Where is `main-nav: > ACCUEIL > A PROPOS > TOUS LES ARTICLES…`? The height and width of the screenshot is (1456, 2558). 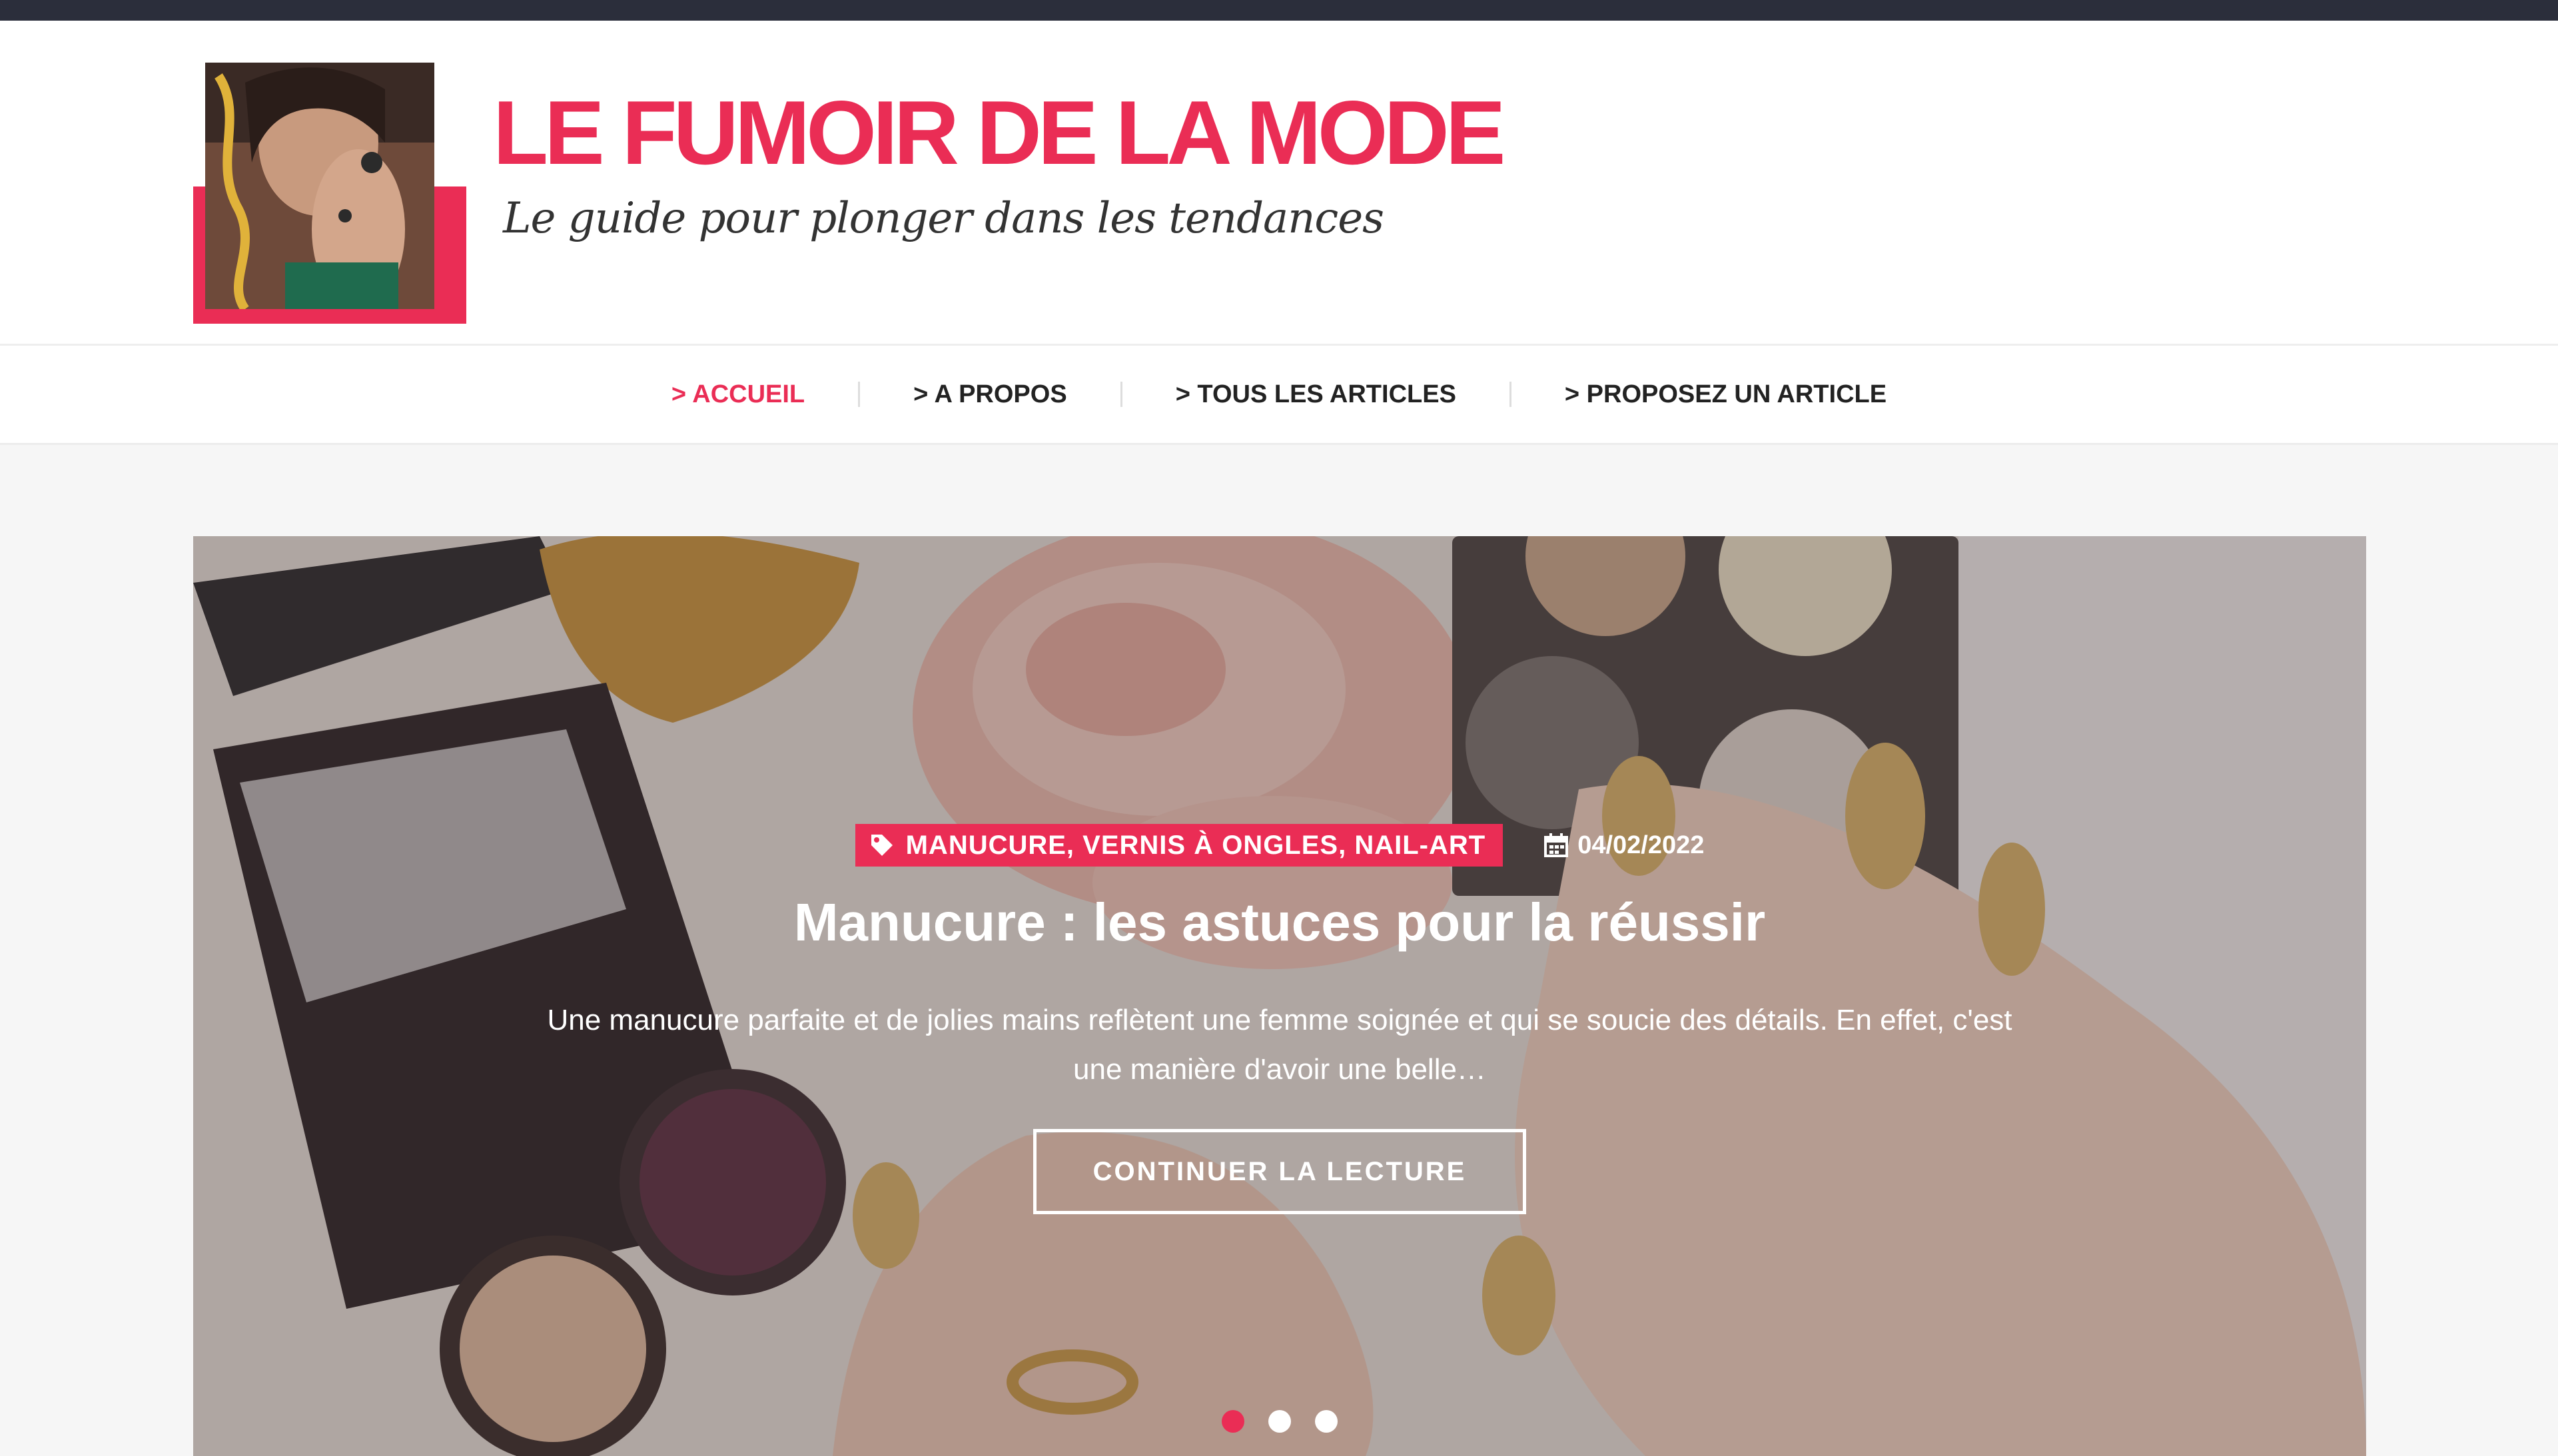 main-nav: > ACCUEIL > A PROPOS > TOUS LES ARTICLES… is located at coordinates (1279, 396).